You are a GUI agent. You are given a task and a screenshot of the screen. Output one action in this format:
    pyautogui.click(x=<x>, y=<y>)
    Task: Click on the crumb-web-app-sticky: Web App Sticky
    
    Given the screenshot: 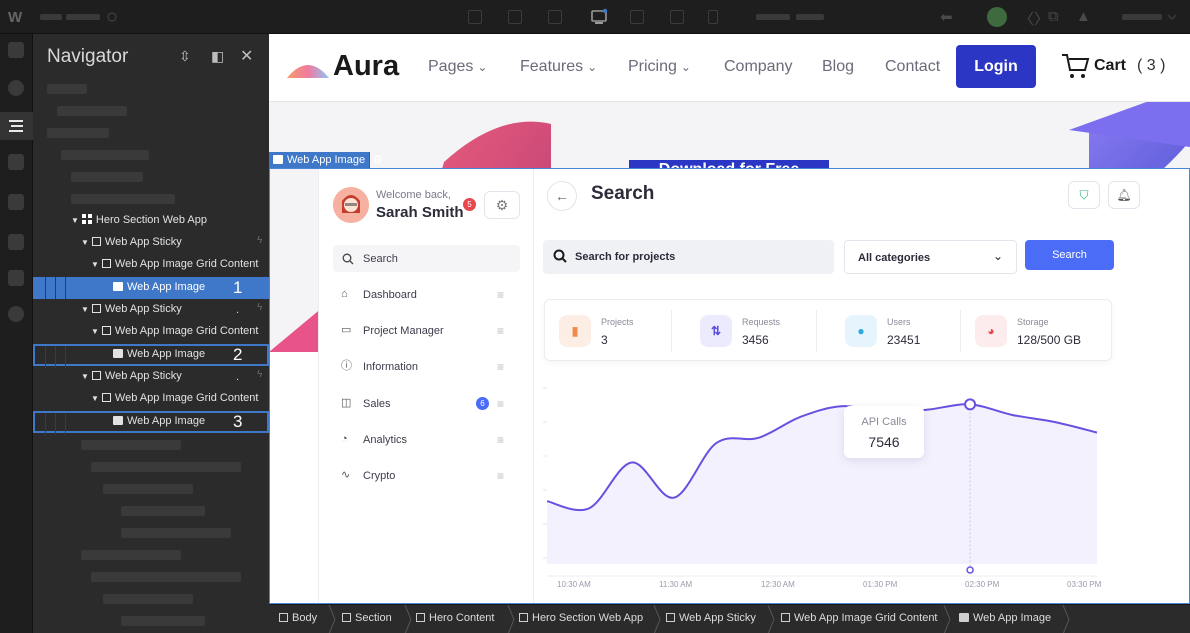 What is the action you would take?
    pyautogui.click(x=711, y=620)
    